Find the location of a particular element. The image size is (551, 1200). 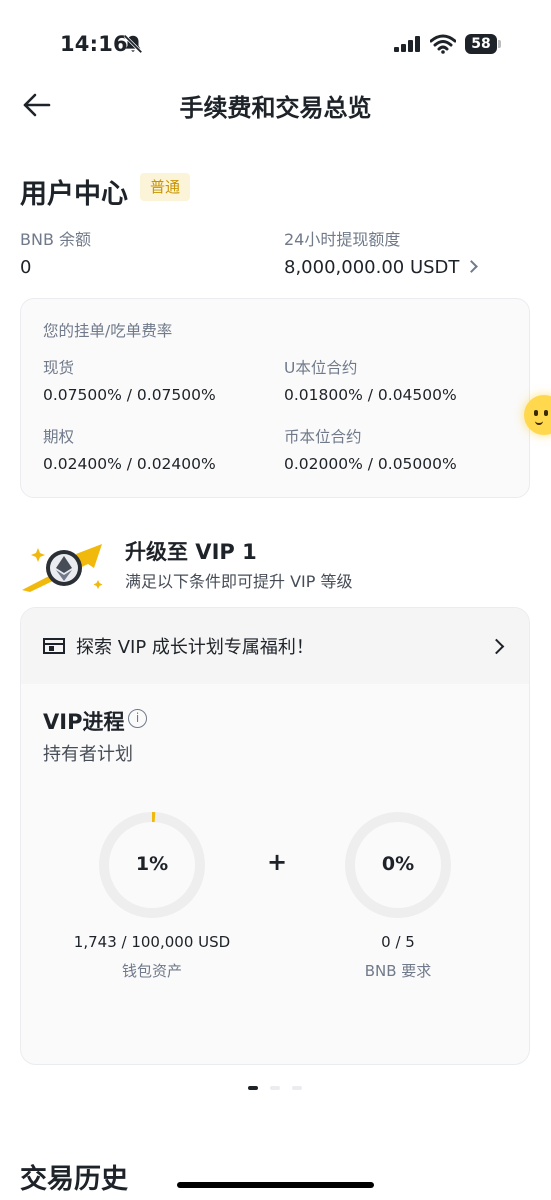

wifi-icon is located at coordinates (443, 44).